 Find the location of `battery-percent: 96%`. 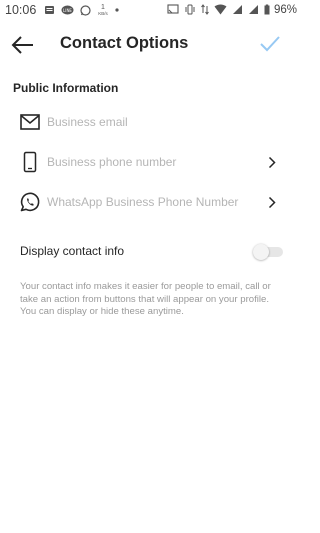

battery-percent: 96% is located at coordinates (285, 10).